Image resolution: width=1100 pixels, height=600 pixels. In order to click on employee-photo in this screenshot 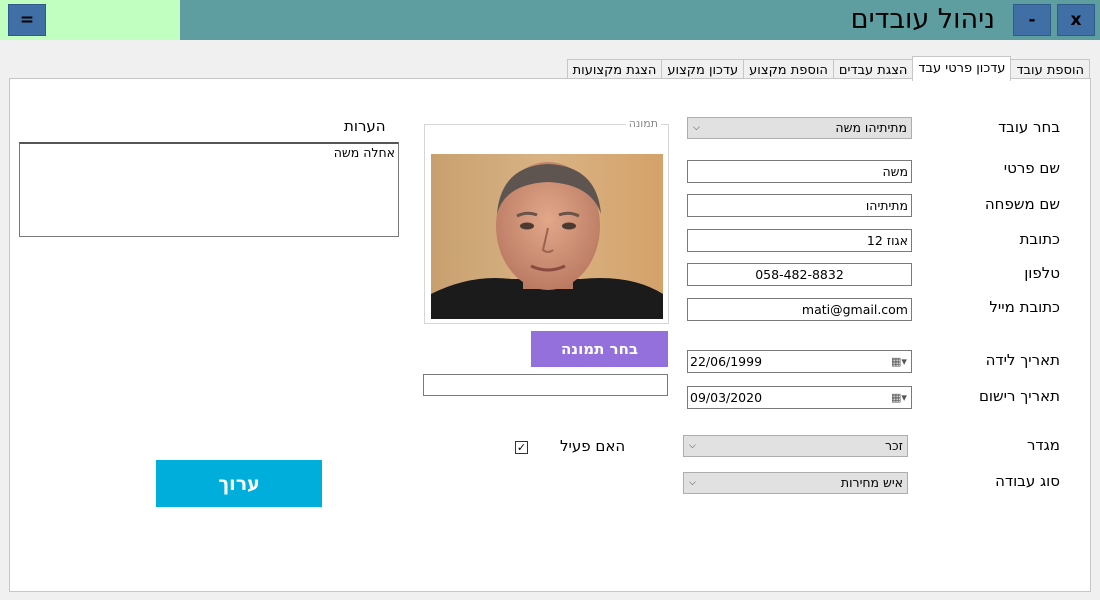, I will do `click(547, 236)`.